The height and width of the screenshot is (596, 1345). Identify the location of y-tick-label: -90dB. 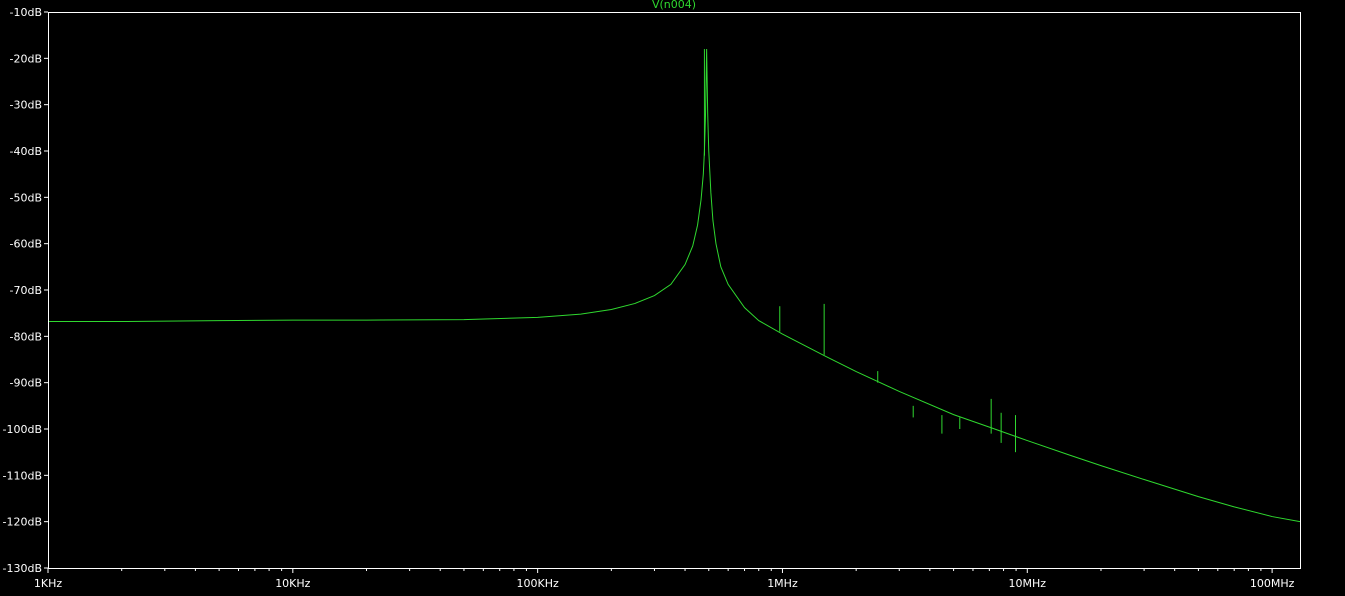
(26, 383).